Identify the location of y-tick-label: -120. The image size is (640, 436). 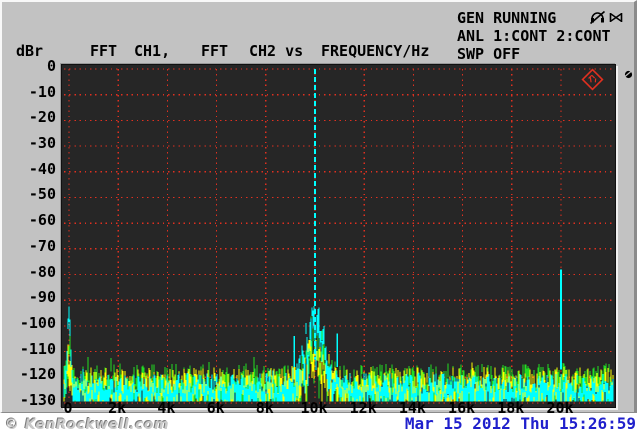
(37, 374).